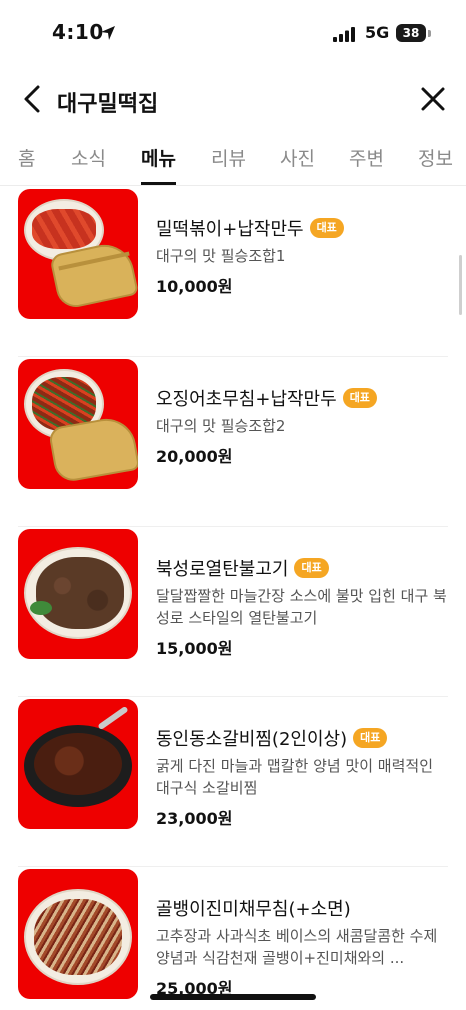  I want to click on menu-item-name: 동인동소갈비찜(2인이상), so click(252, 739).